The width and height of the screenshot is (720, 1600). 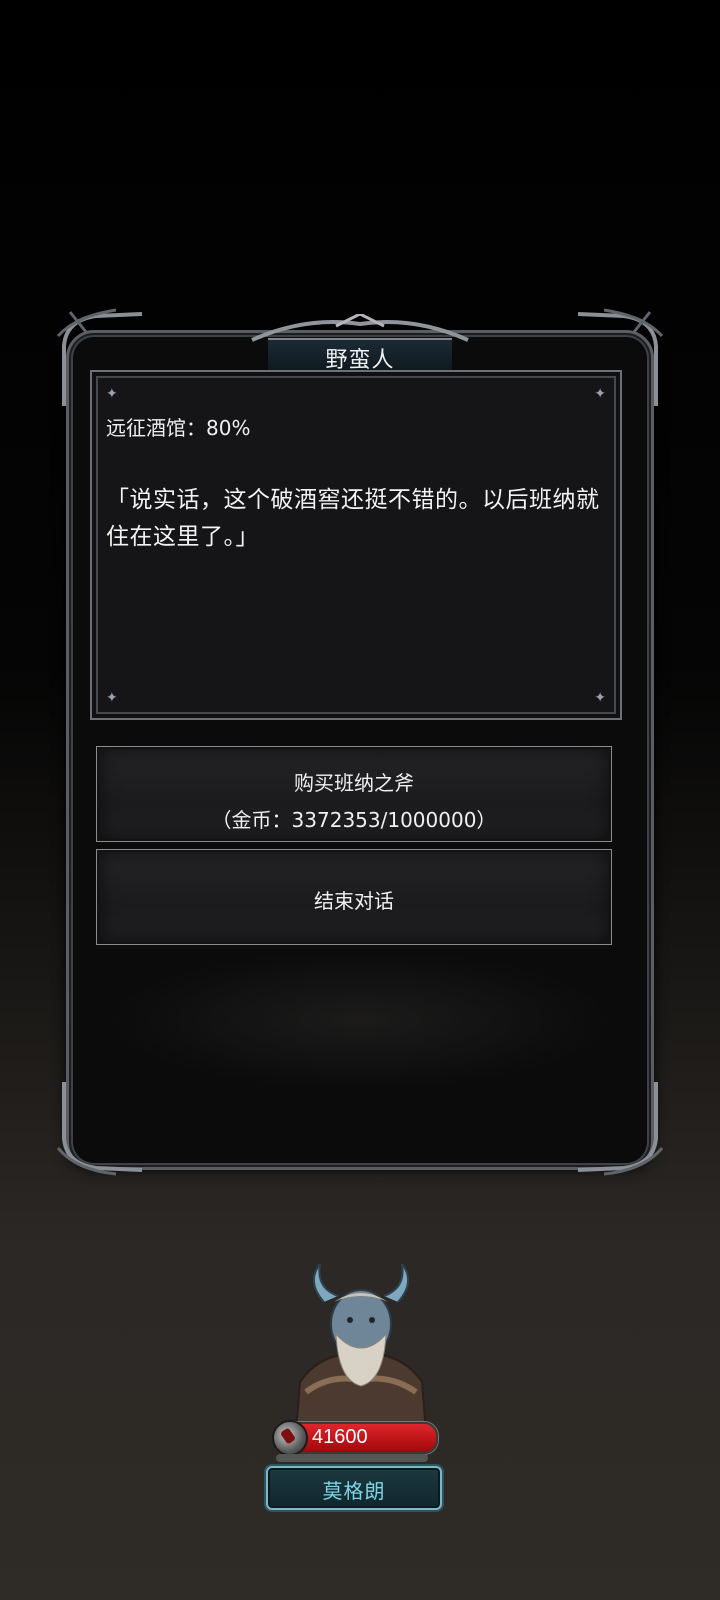 I want to click on sword-icon, so click(x=290, y=1438).